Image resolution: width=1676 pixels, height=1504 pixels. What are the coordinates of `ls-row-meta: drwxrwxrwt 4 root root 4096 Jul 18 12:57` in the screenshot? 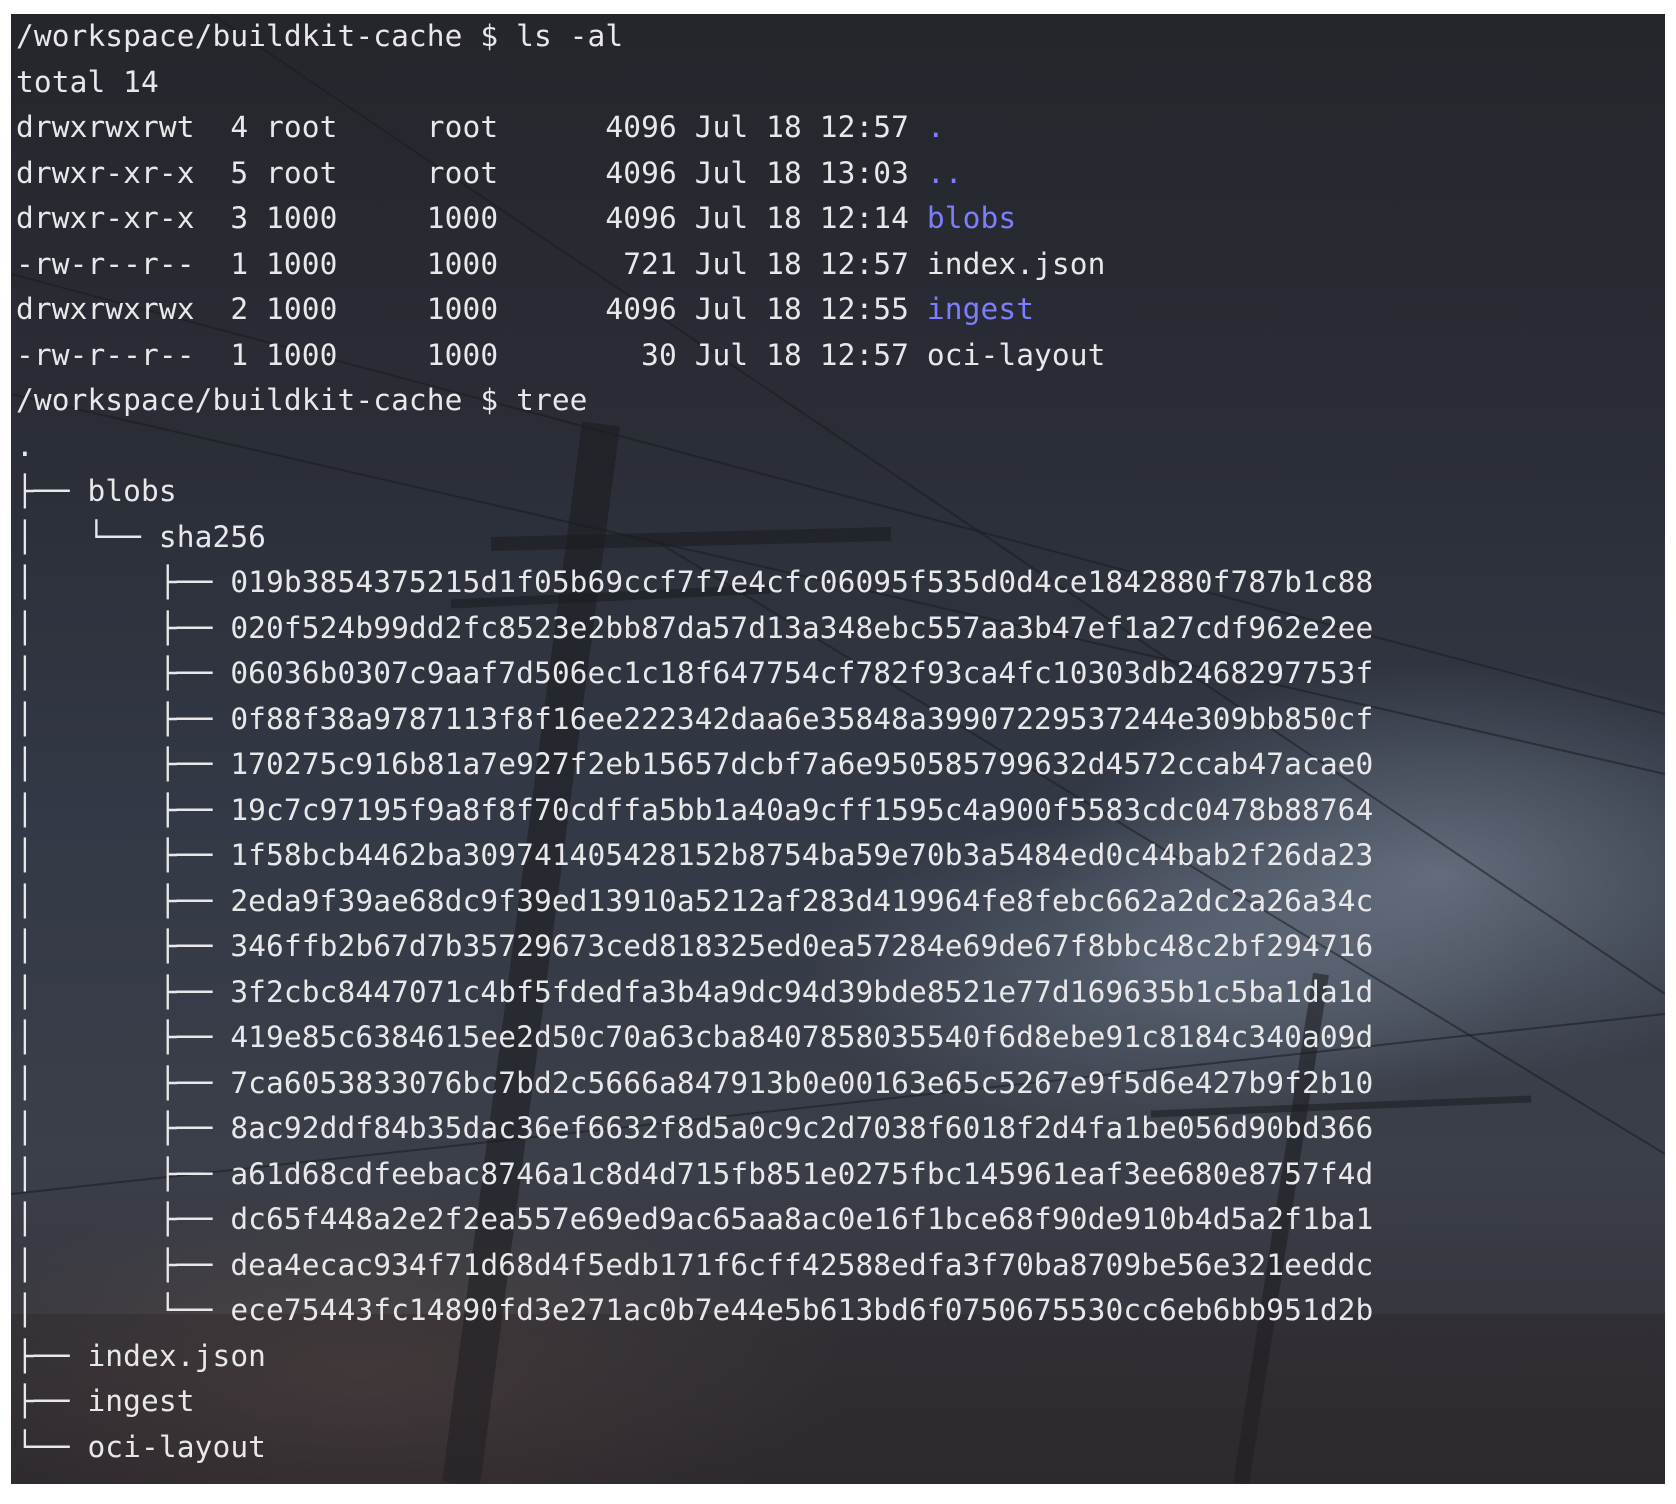 It's located at (471, 127).